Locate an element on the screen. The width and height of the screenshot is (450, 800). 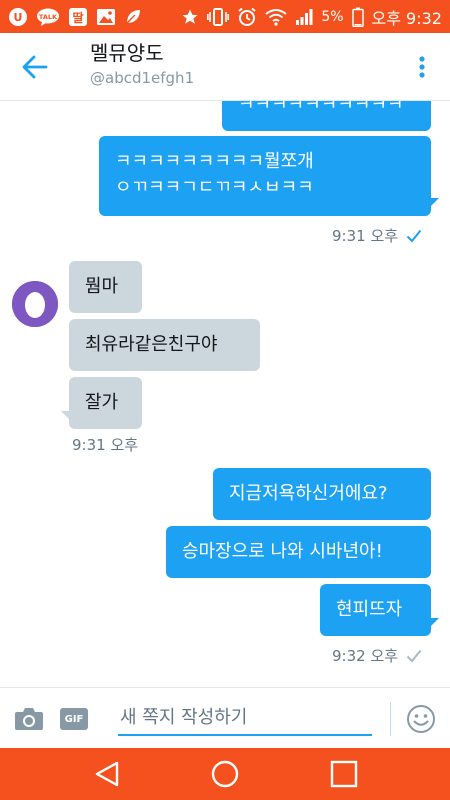
camera-icon is located at coordinates (29, 719).